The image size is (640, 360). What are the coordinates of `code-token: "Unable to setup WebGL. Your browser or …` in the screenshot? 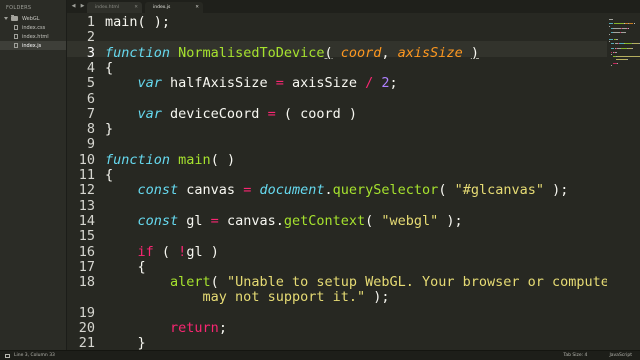 It's located at (416, 282).